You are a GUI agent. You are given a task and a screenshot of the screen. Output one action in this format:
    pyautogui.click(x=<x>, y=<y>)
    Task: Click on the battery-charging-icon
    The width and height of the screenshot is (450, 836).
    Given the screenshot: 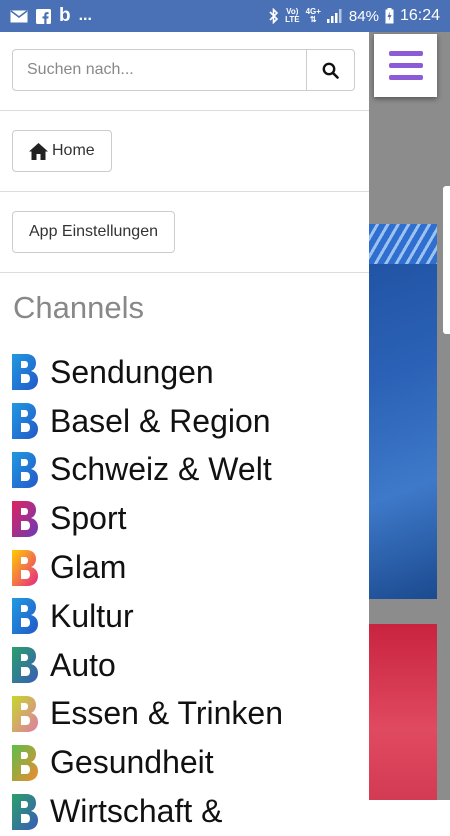 What is the action you would take?
    pyautogui.click(x=389, y=16)
    